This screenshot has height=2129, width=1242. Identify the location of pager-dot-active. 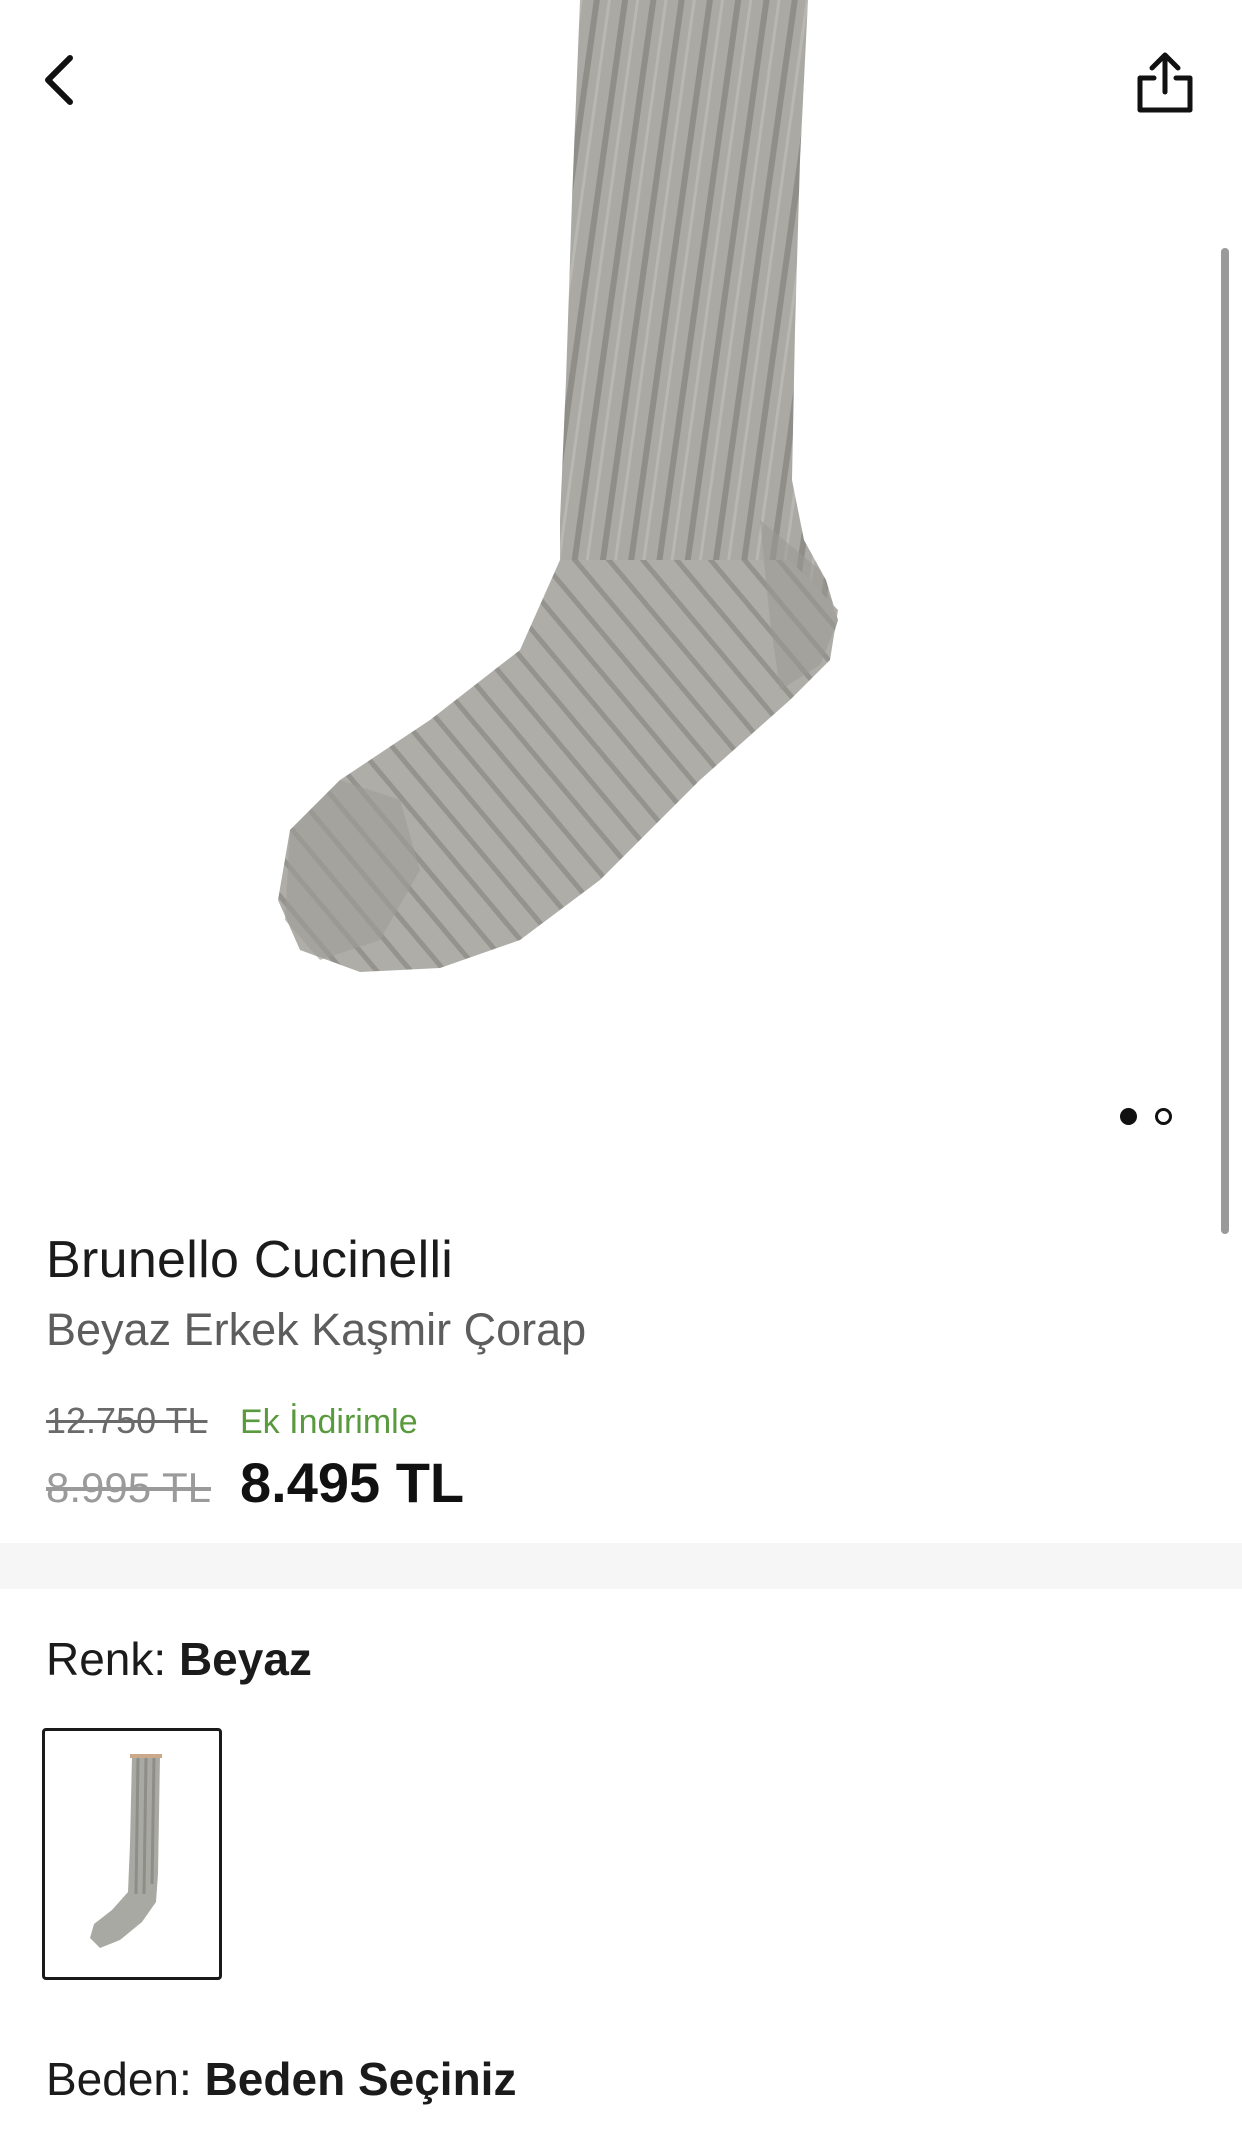
(1128, 1116).